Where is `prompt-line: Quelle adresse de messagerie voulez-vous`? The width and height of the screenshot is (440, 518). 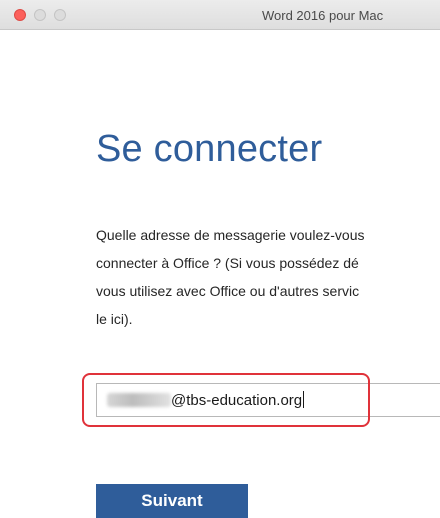 prompt-line: Quelle adresse de messagerie voulez-vous is located at coordinates (230, 235).